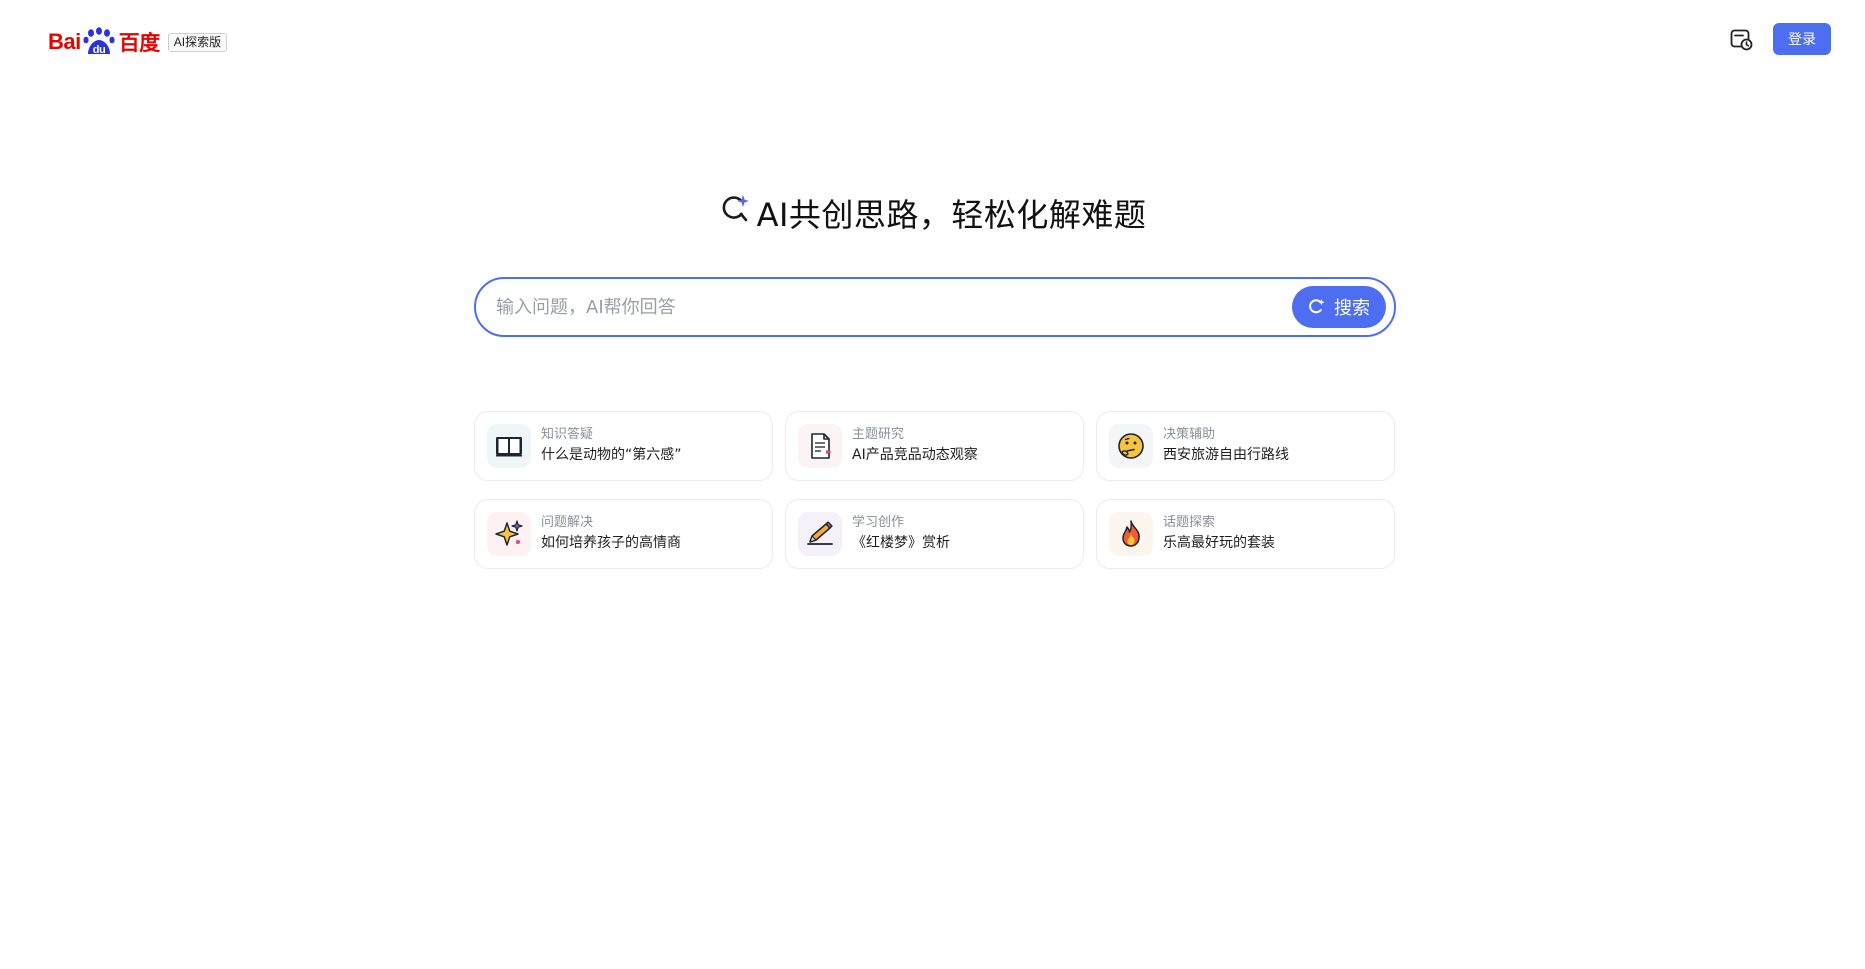 This screenshot has width=1865, height=969. I want to click on document-icon, so click(821, 446).